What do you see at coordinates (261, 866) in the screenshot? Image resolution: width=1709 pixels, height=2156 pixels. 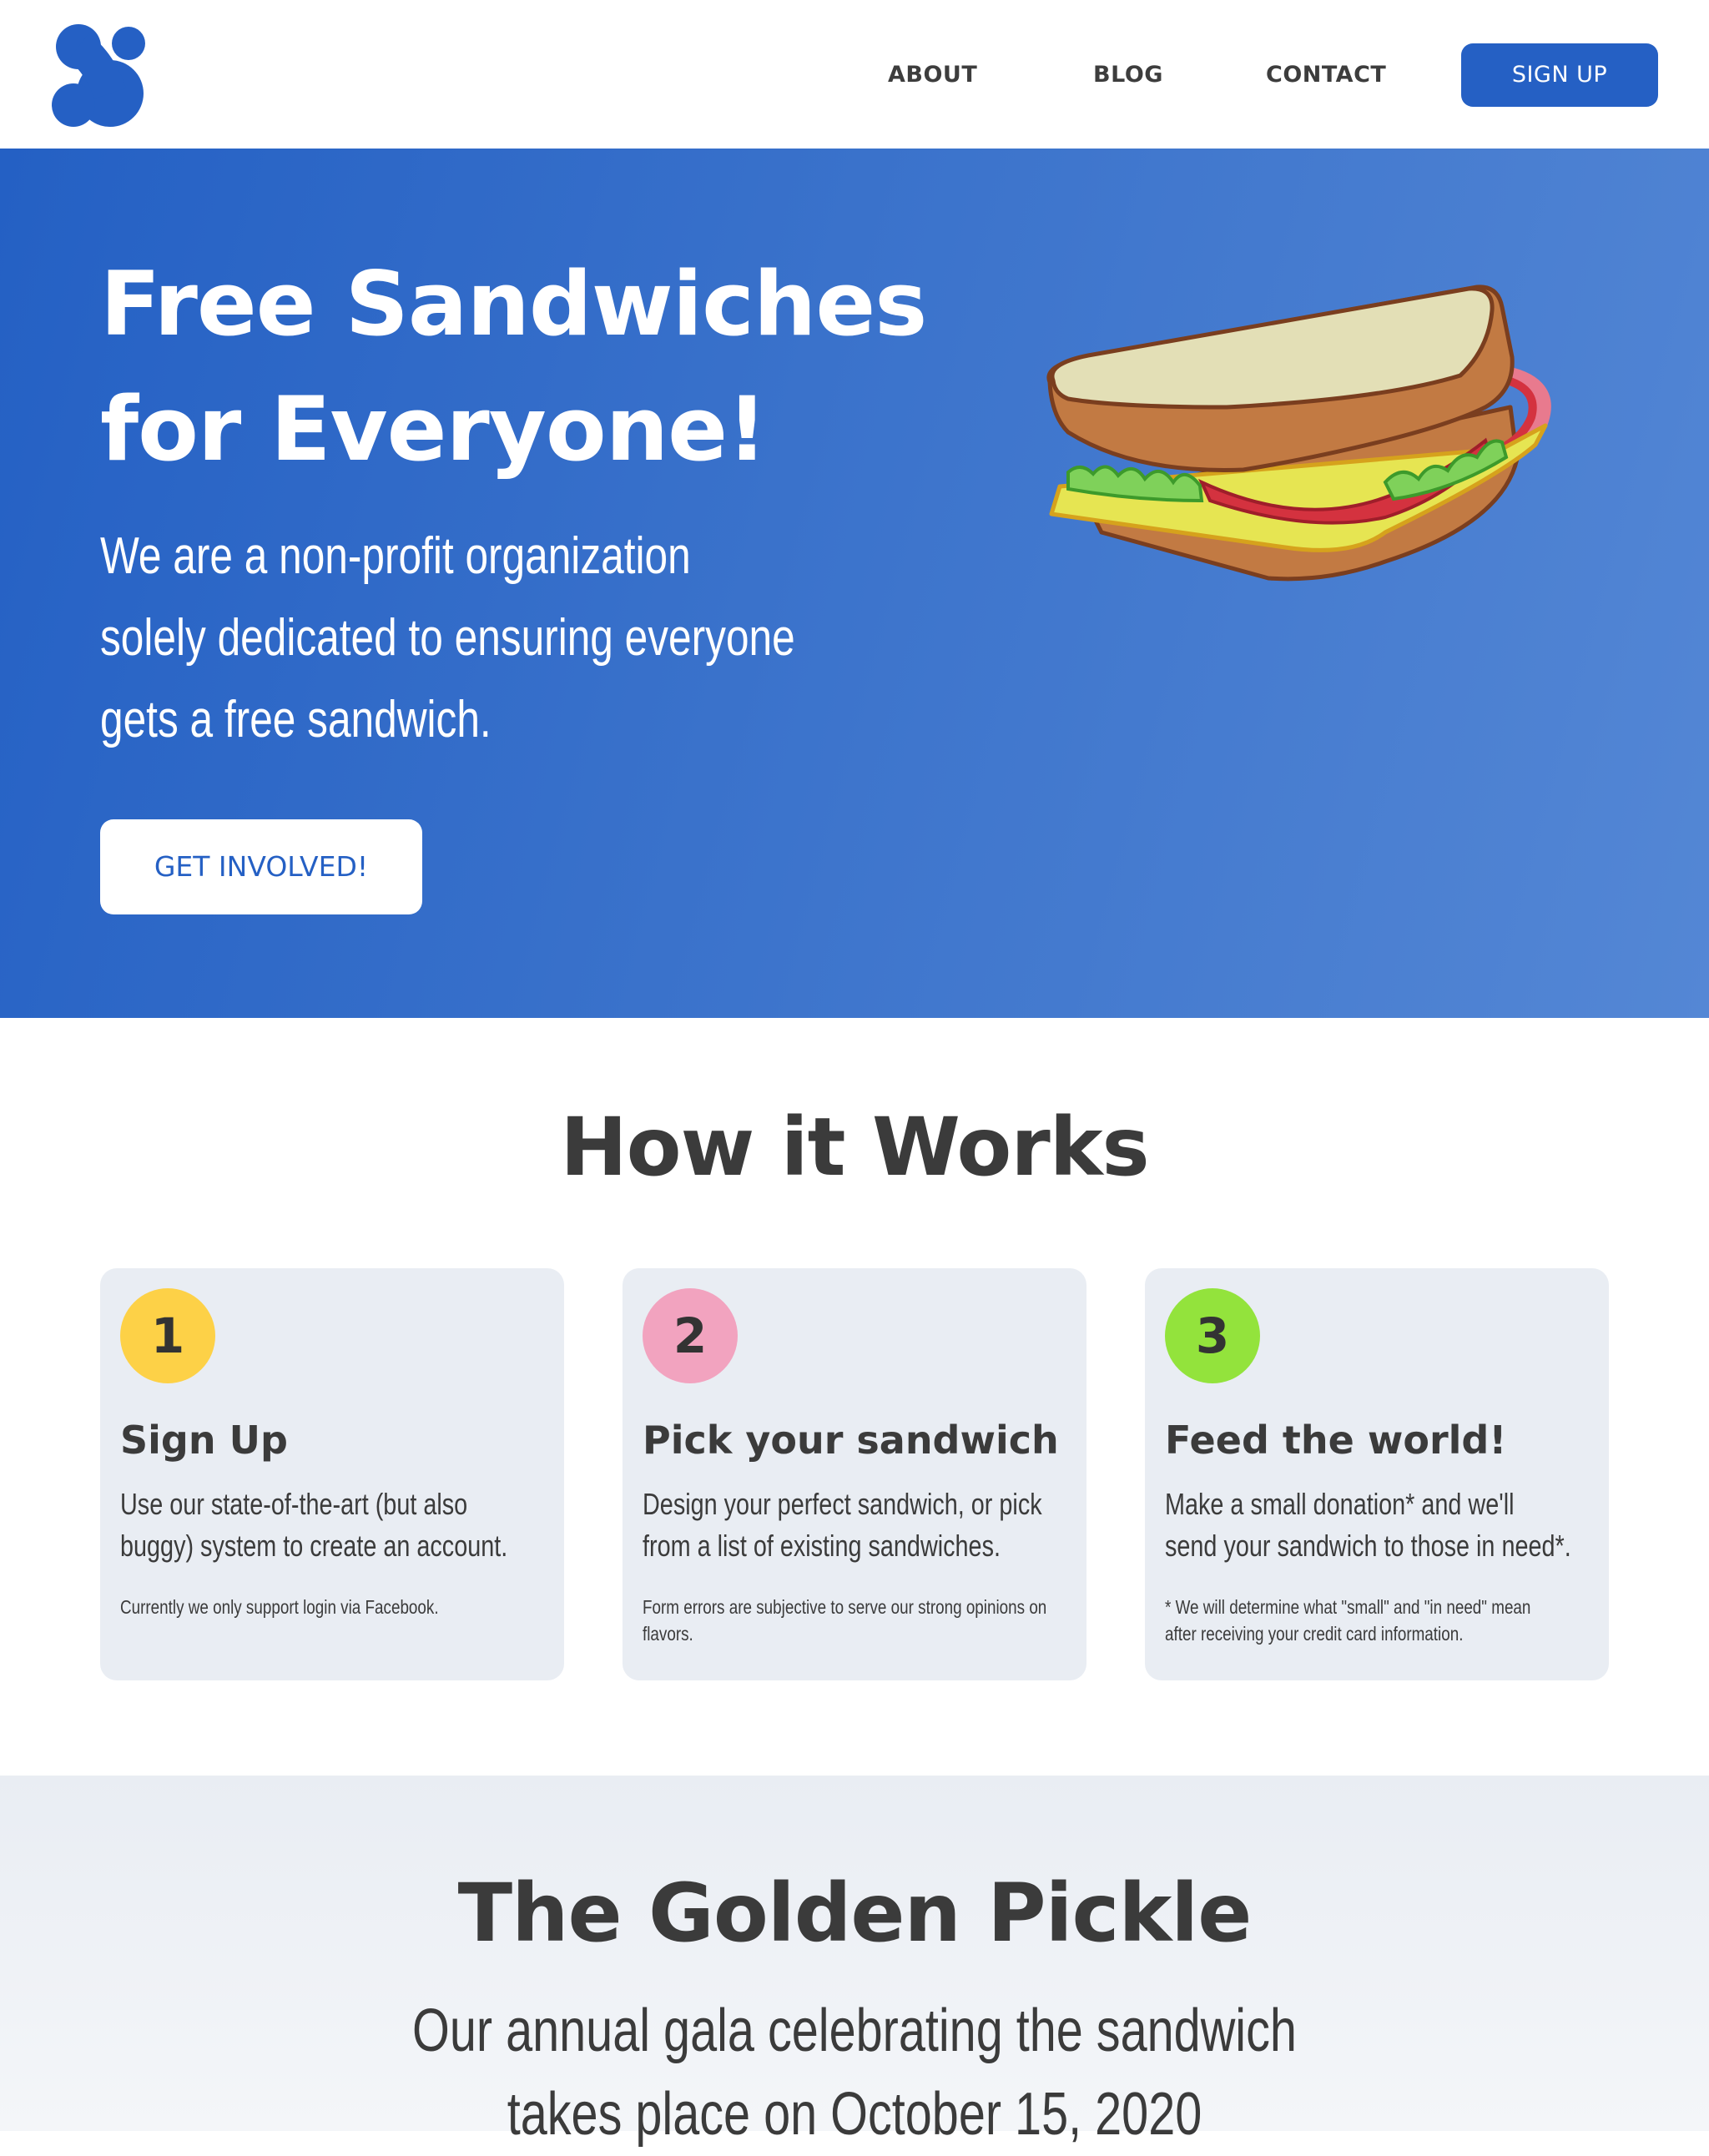 I see `get-involved-button: GET INVOLVED!` at bounding box center [261, 866].